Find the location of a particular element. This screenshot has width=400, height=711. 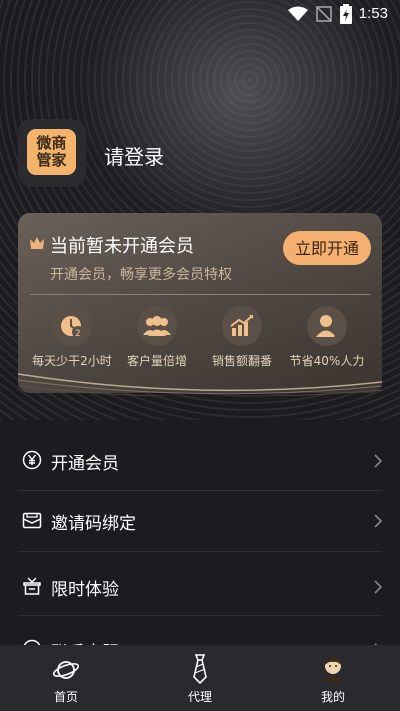

envelope-icon is located at coordinates (32, 520).